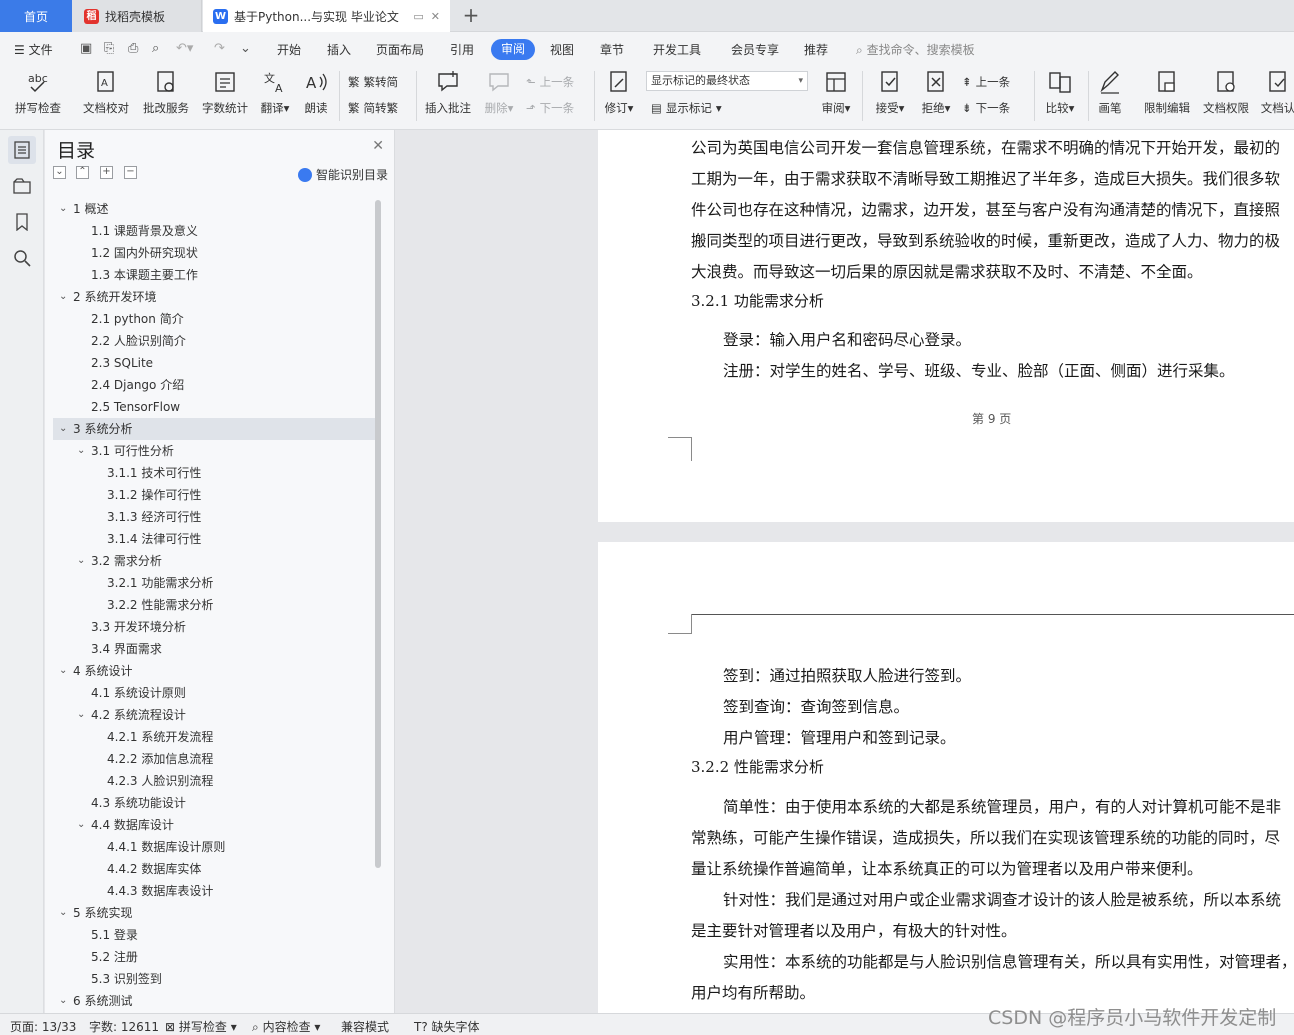 This screenshot has width=1294, height=1035. I want to click on track-changes-button: 修订▾, so click(619, 97).